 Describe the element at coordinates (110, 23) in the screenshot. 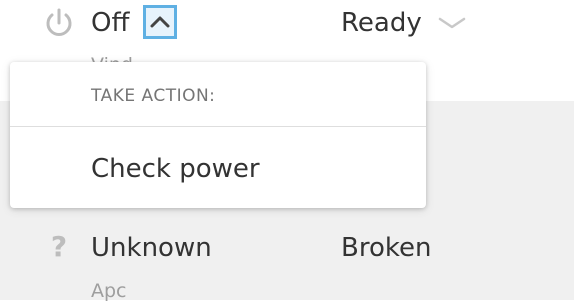

I see `status-label: Off` at that location.